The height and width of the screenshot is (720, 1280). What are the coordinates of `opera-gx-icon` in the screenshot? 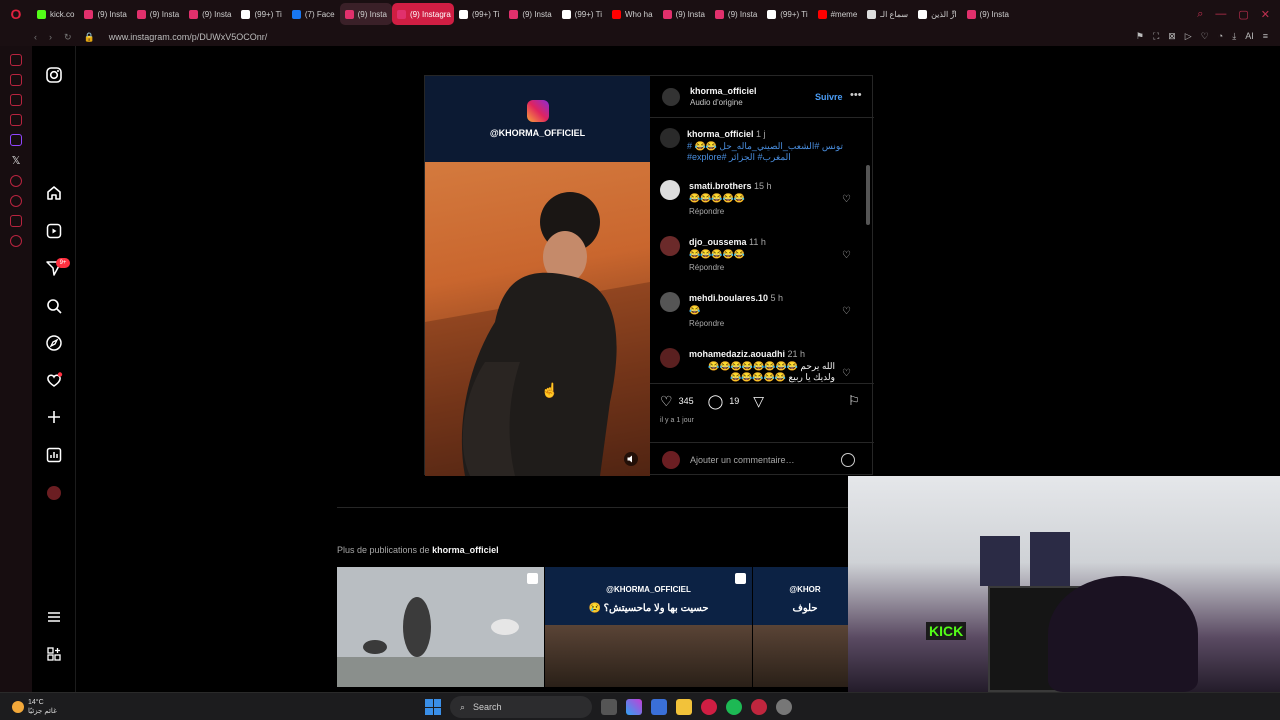 It's located at (759, 707).